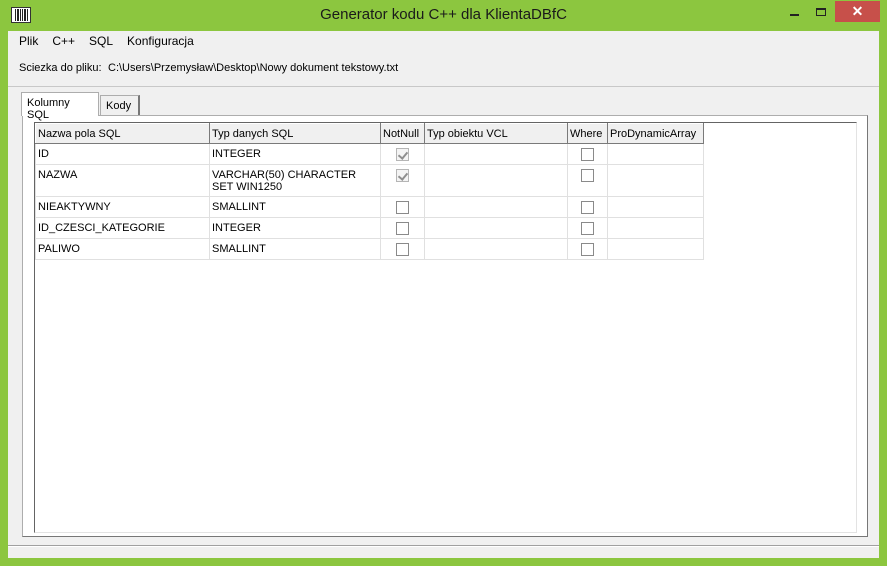 This screenshot has width=887, height=566. I want to click on col-header-where: Where, so click(587, 133).